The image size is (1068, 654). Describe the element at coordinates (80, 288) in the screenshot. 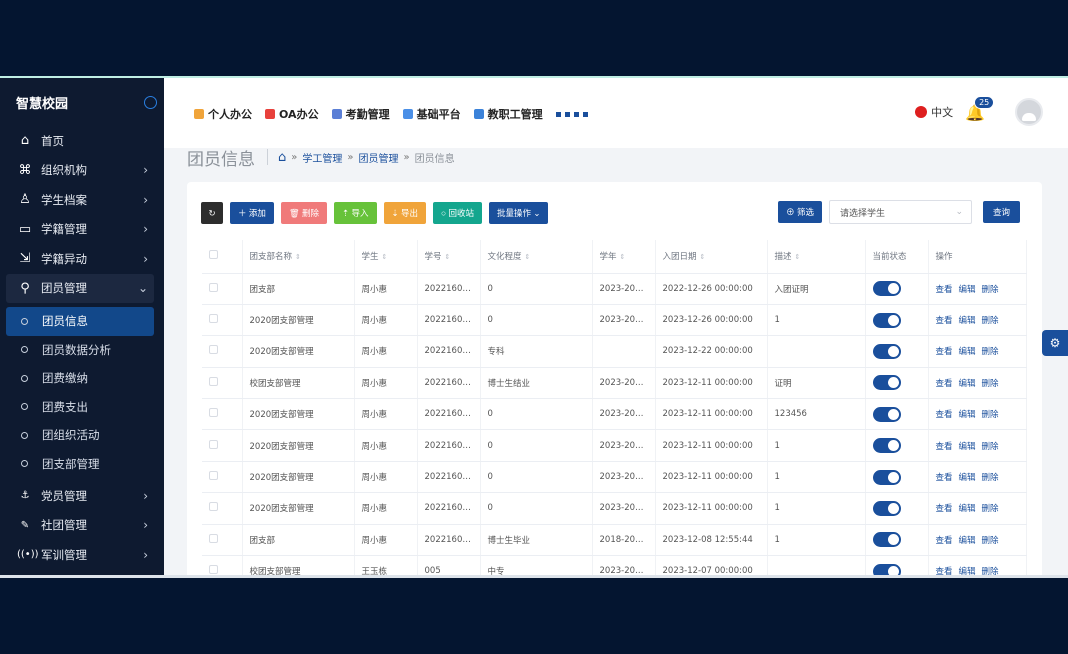

I see `sidebar-item: ⚲ 团员管理 ⌄` at that location.